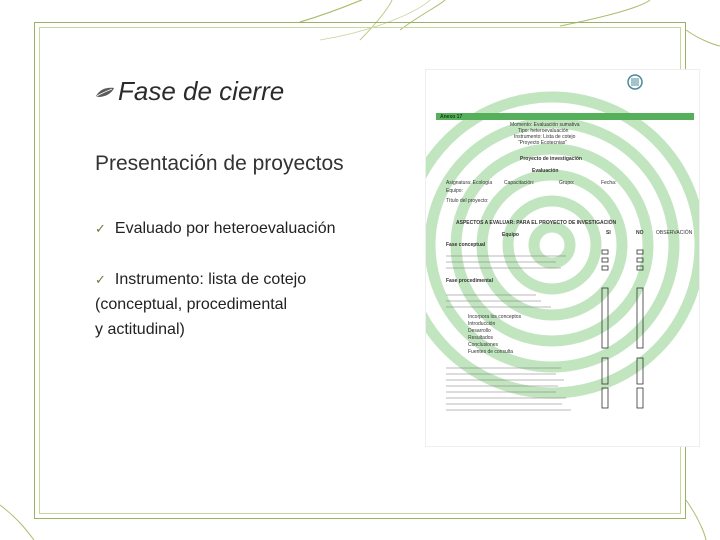 This screenshot has height=540, width=720. I want to click on bullet-text: (conceptual, procedimental, so click(191, 304).